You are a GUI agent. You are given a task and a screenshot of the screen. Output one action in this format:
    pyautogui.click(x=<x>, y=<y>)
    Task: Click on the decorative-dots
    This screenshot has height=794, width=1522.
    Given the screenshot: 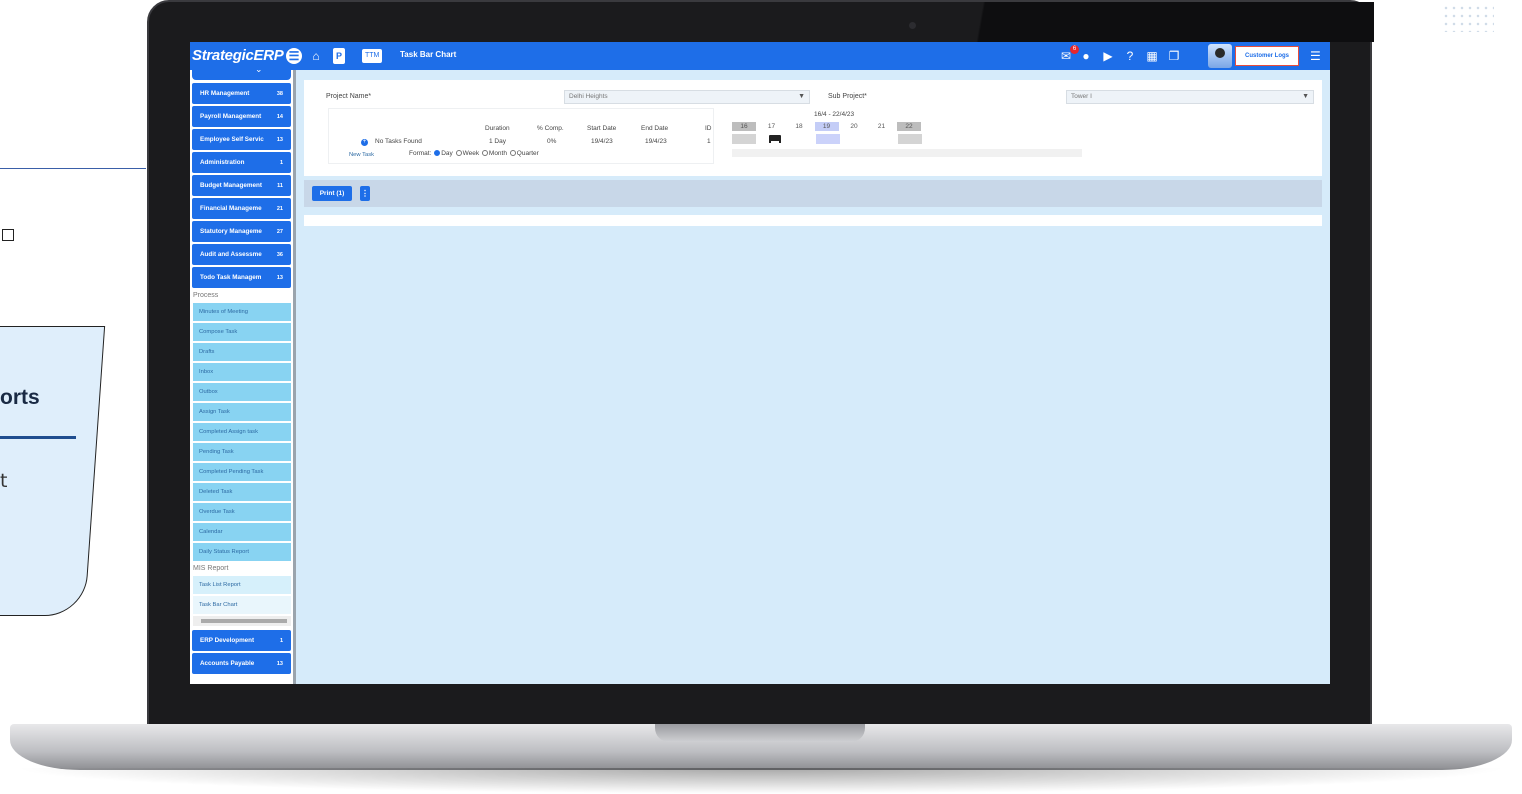 What is the action you would take?
    pyautogui.click(x=1468, y=18)
    